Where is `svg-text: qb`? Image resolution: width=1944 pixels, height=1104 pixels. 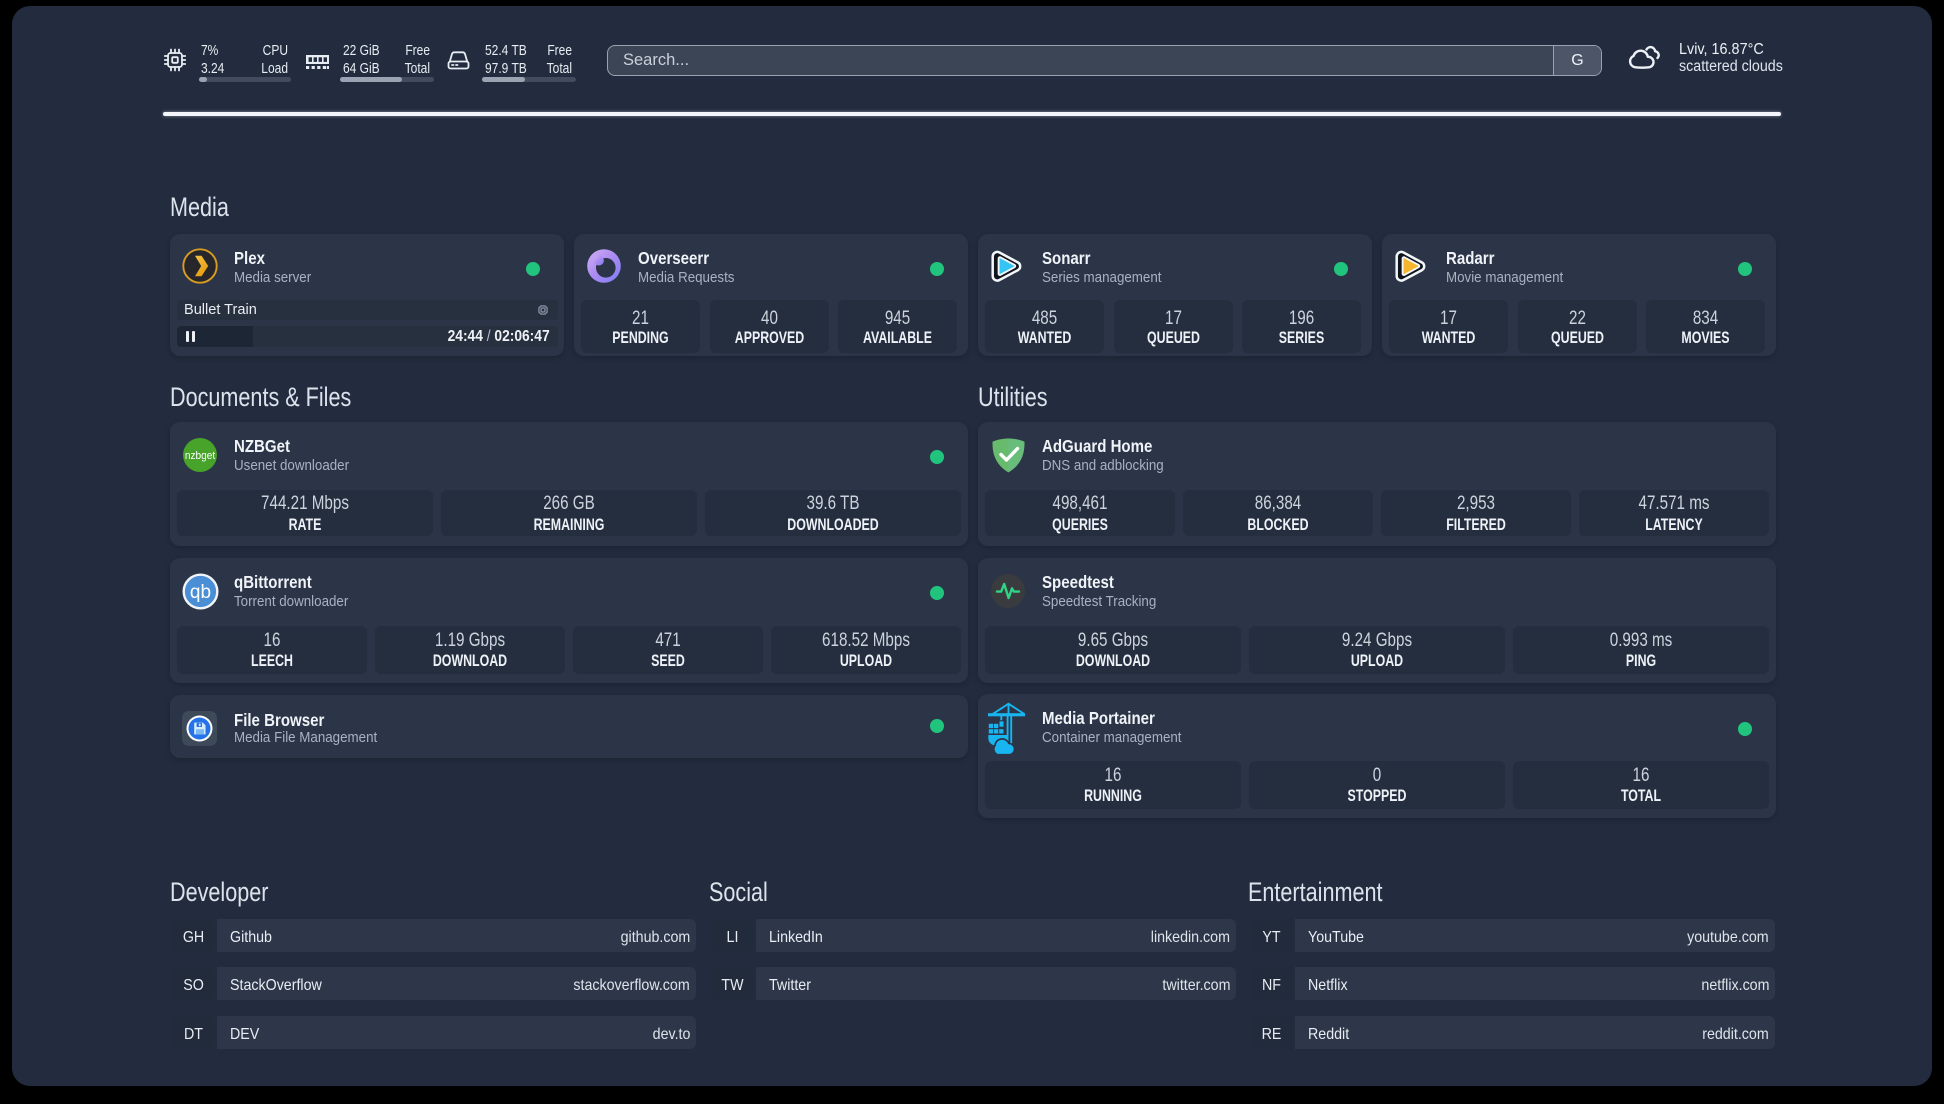
svg-text: qb is located at coordinates (200, 592).